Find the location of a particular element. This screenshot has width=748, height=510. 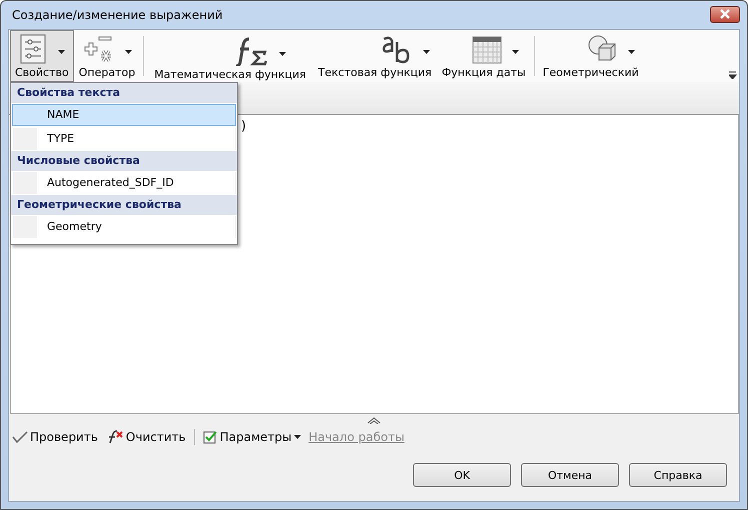

property-item: NAME is located at coordinates (124, 115).